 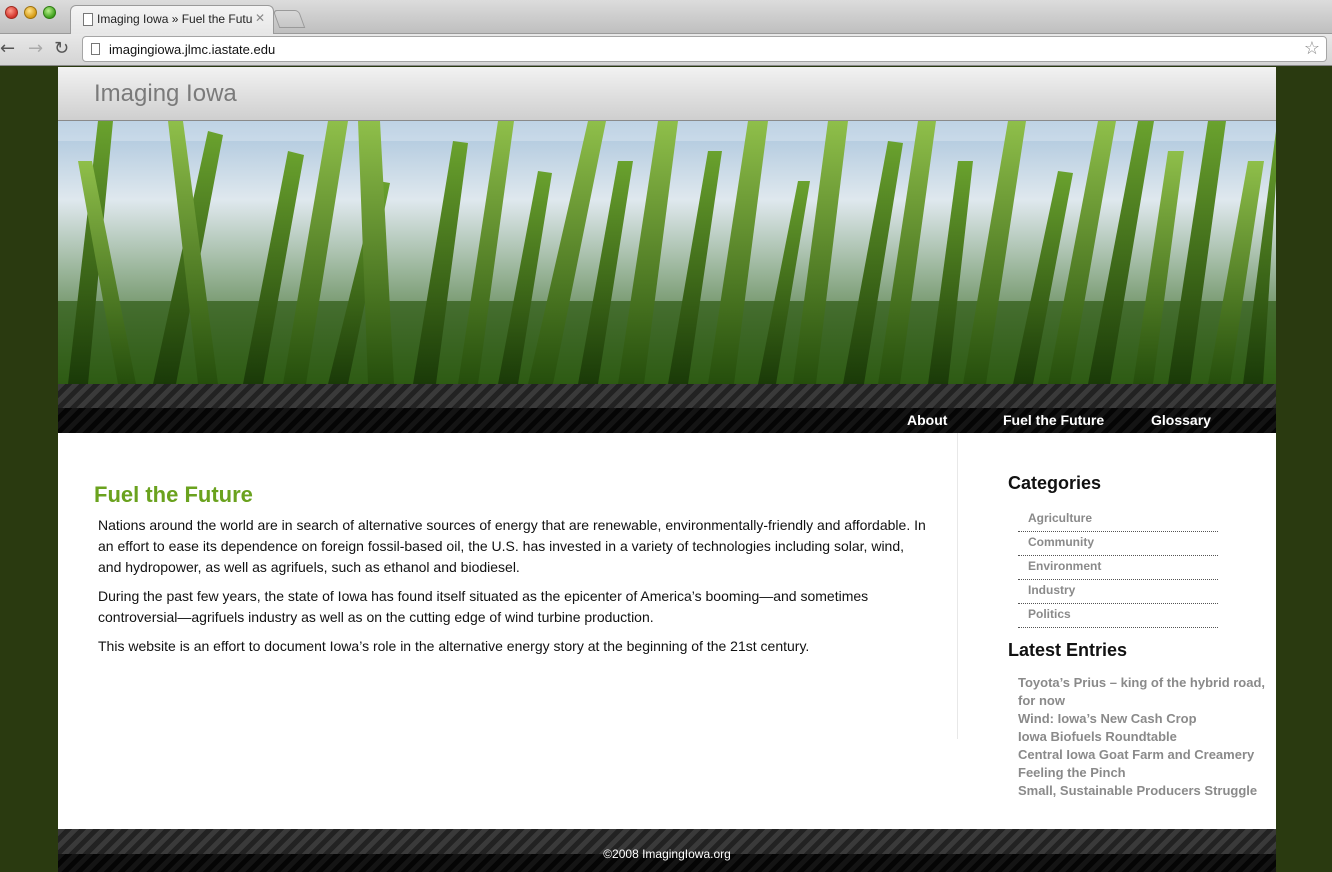 I want to click on forward-arrow-icon: →, so click(x=35, y=48).